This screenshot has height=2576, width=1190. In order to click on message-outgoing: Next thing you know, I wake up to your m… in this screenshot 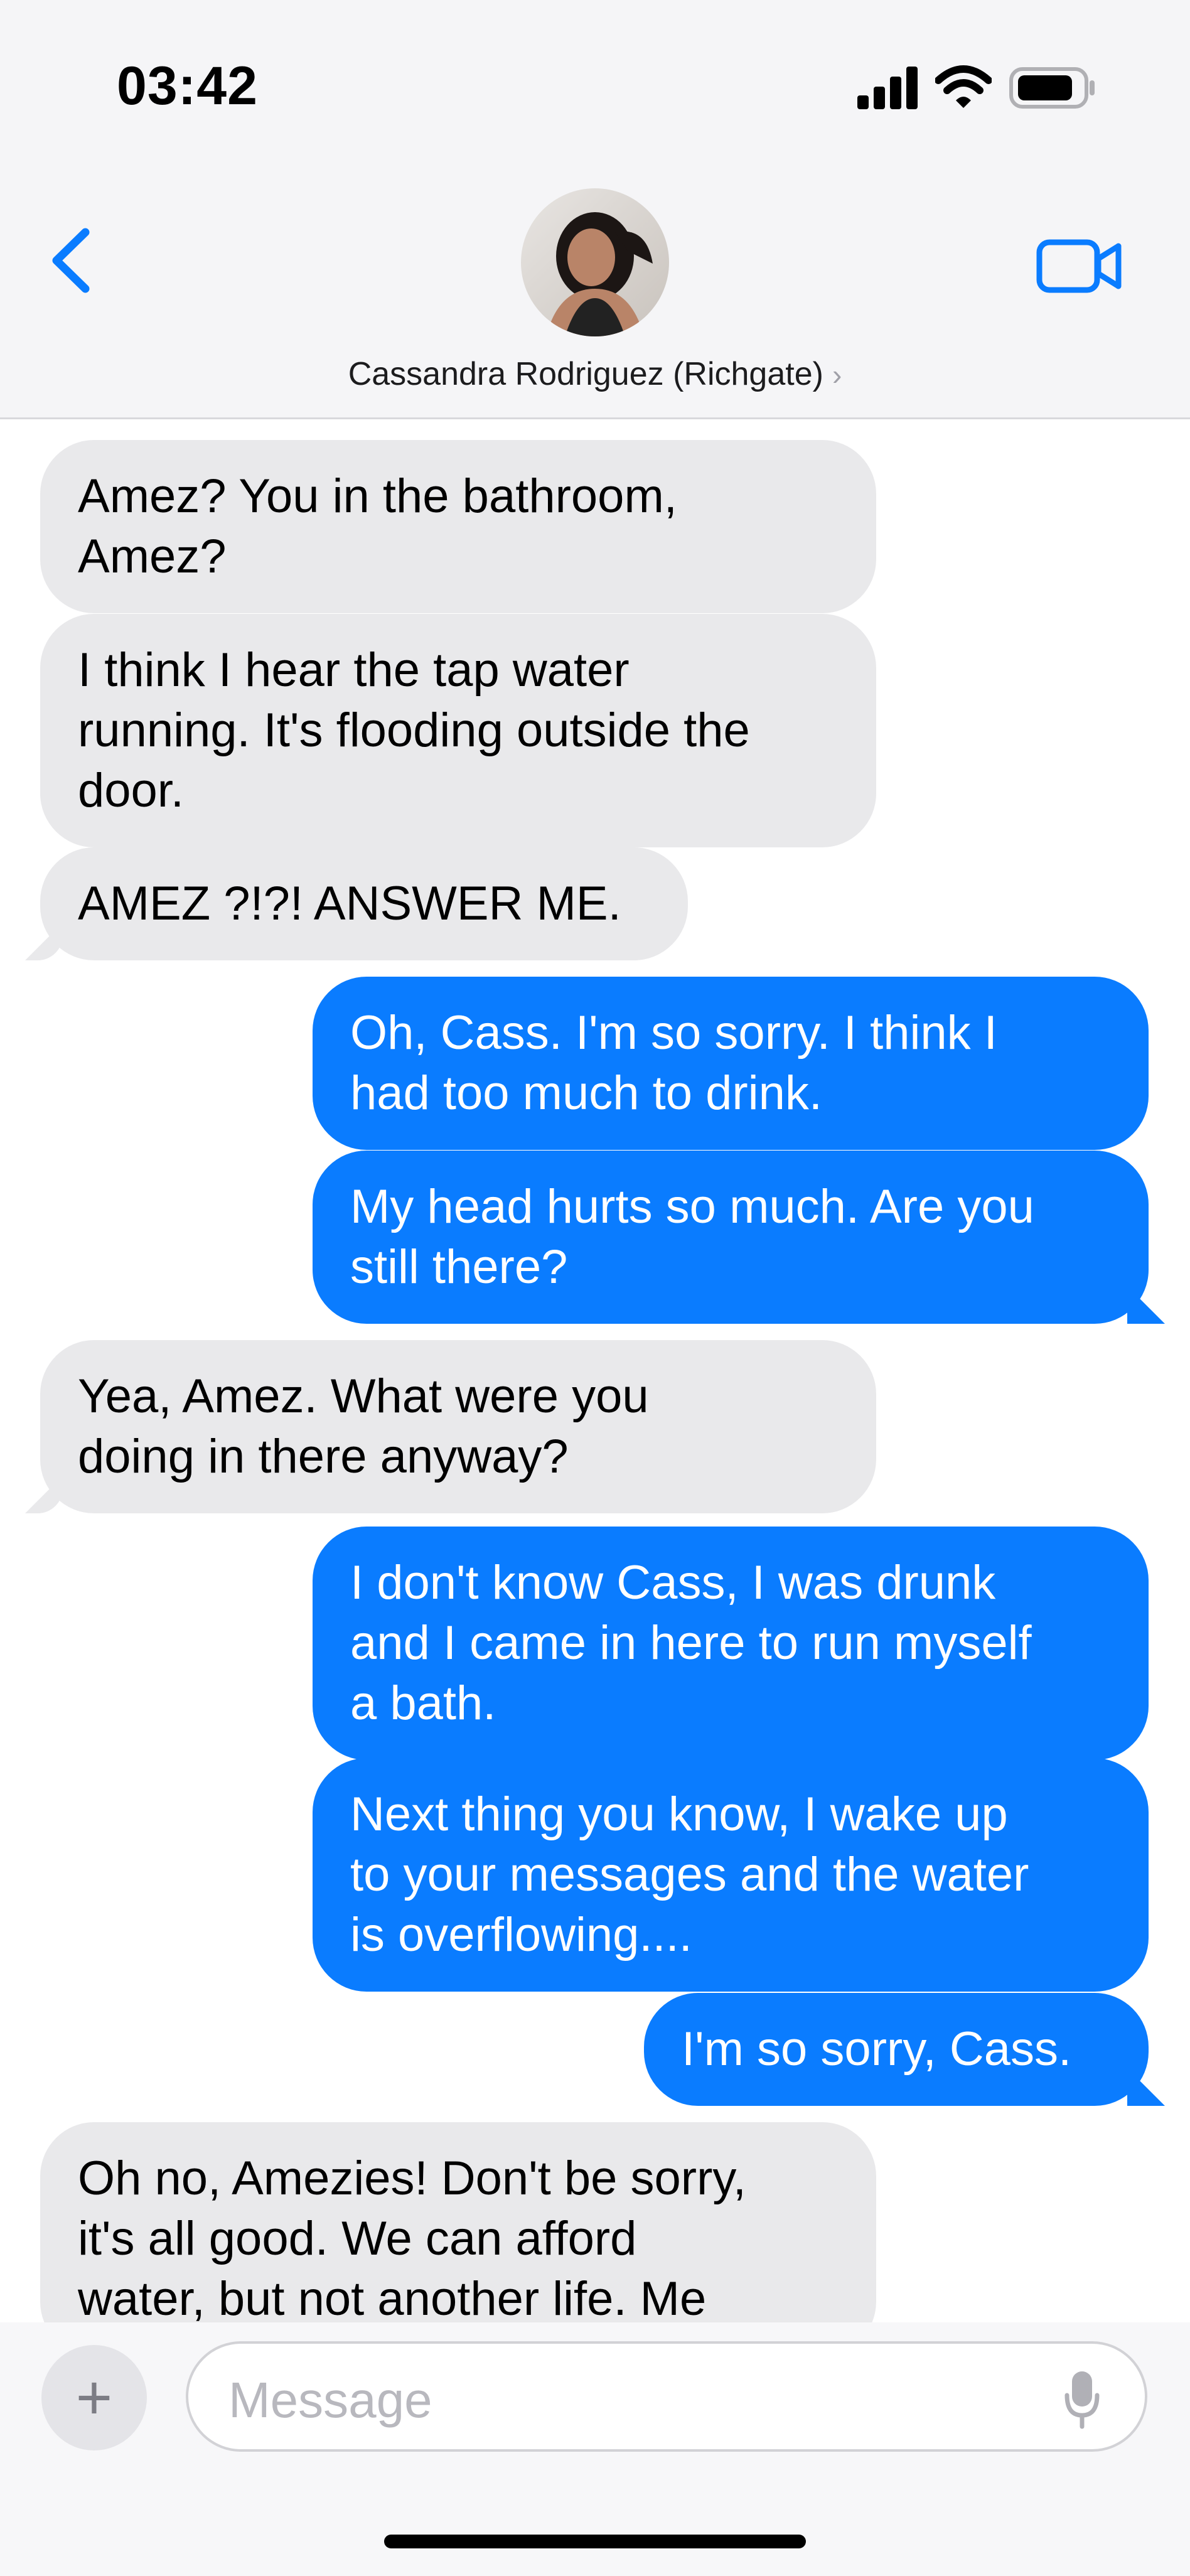, I will do `click(731, 1875)`.